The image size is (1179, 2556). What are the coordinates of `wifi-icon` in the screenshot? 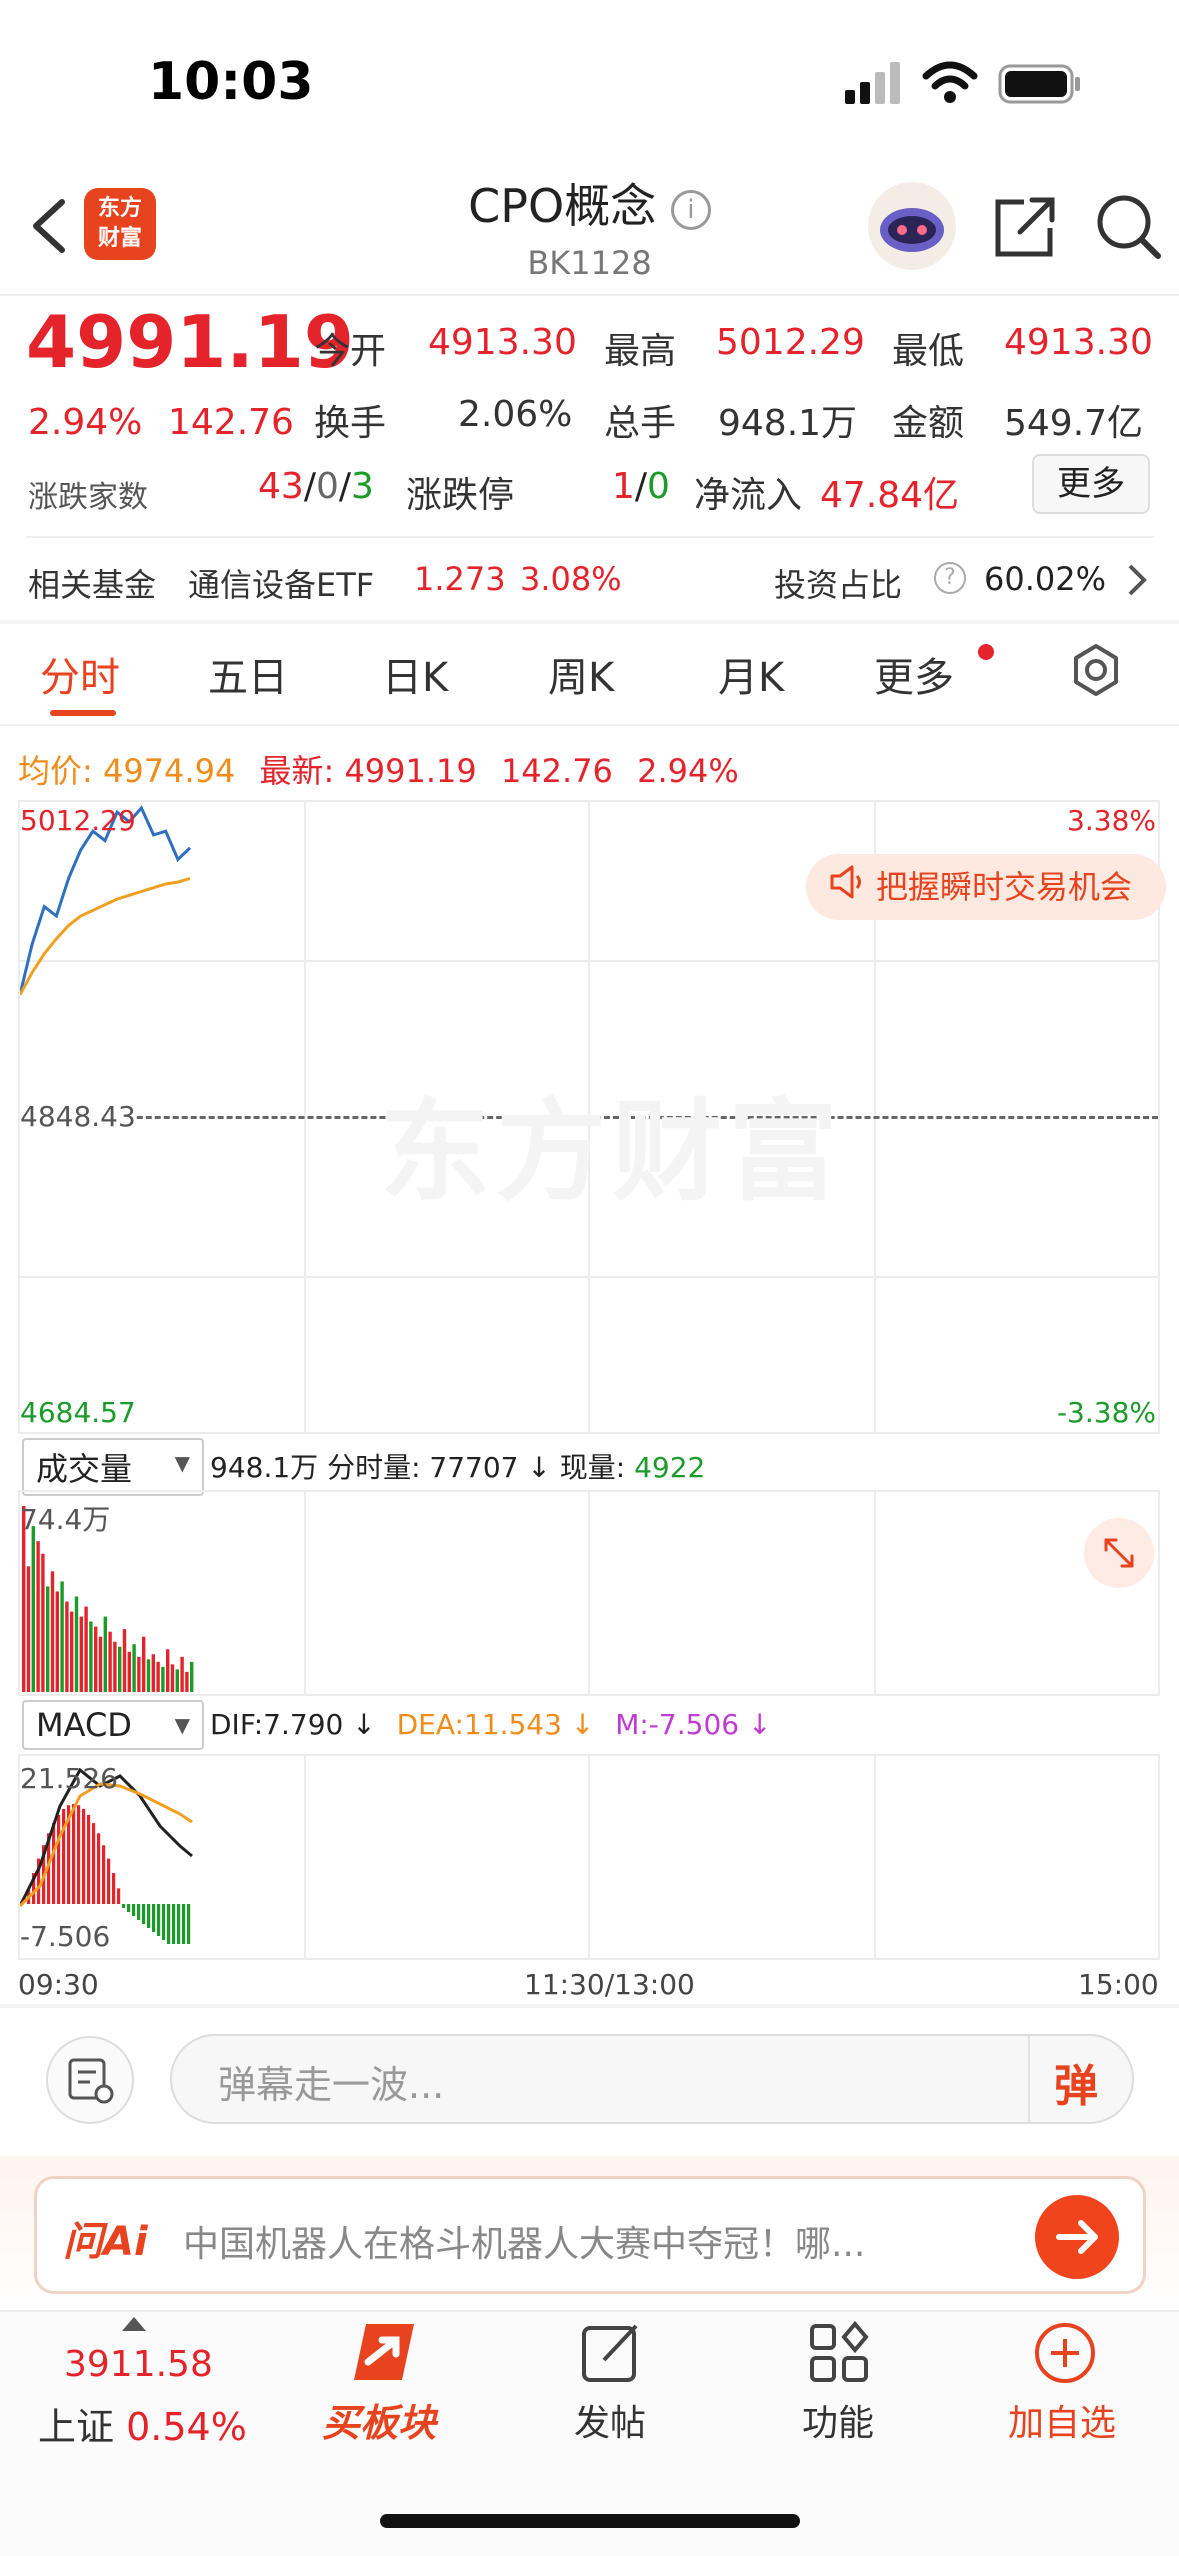 It's located at (950, 84).